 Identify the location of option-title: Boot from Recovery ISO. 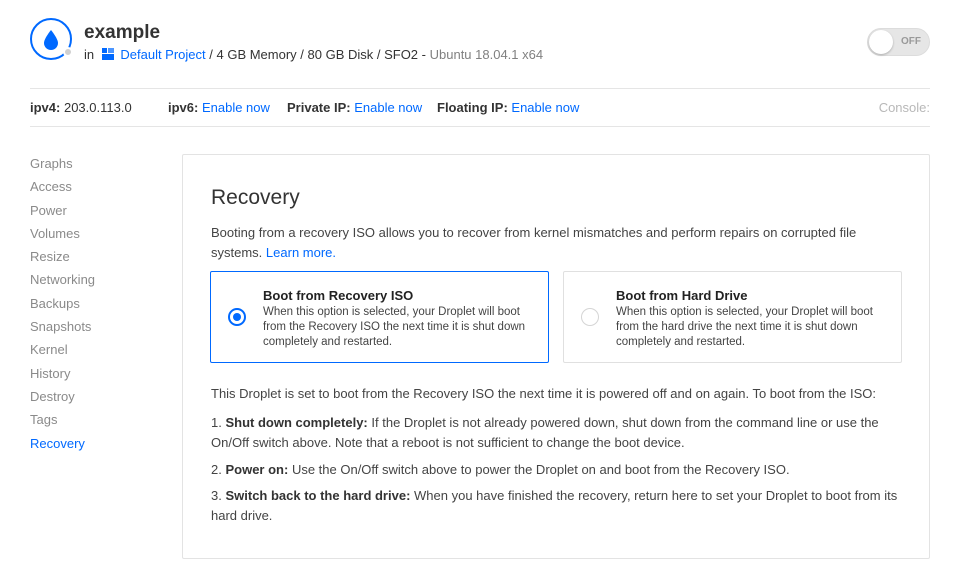
(338, 295).